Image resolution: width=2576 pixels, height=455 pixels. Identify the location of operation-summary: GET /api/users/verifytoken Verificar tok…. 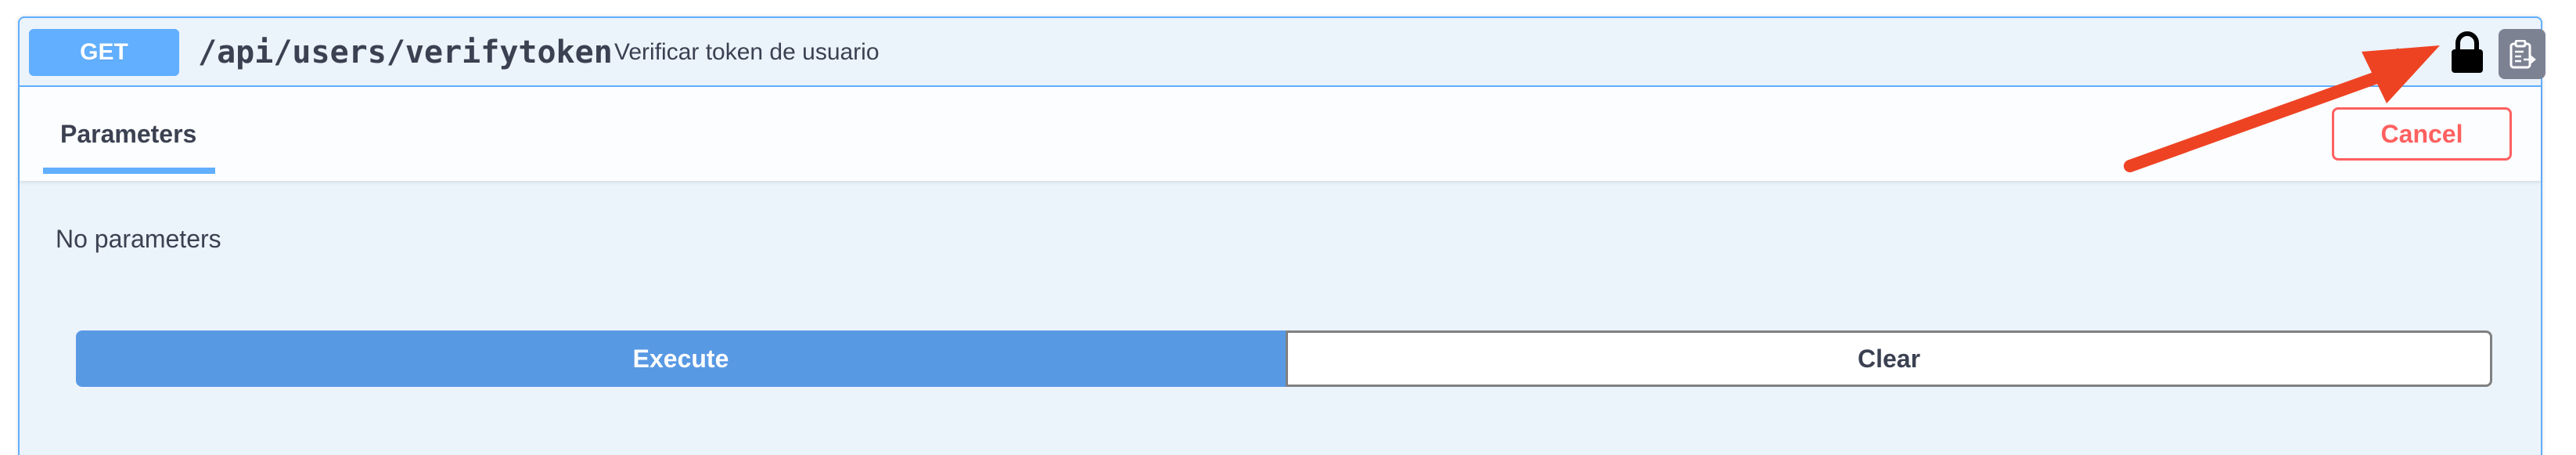
(1282, 52).